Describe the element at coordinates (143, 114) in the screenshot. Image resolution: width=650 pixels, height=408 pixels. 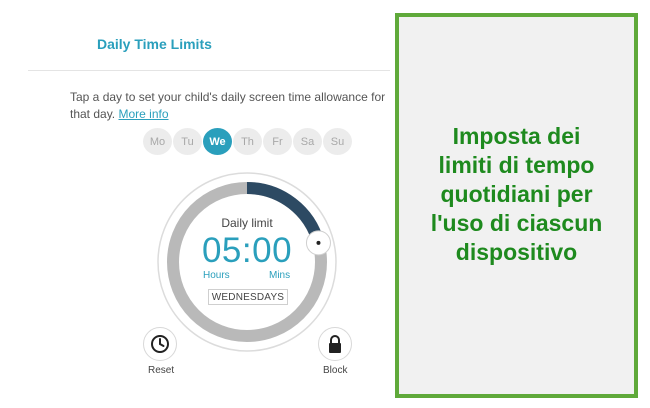
I see `more-info-link: More info` at that location.